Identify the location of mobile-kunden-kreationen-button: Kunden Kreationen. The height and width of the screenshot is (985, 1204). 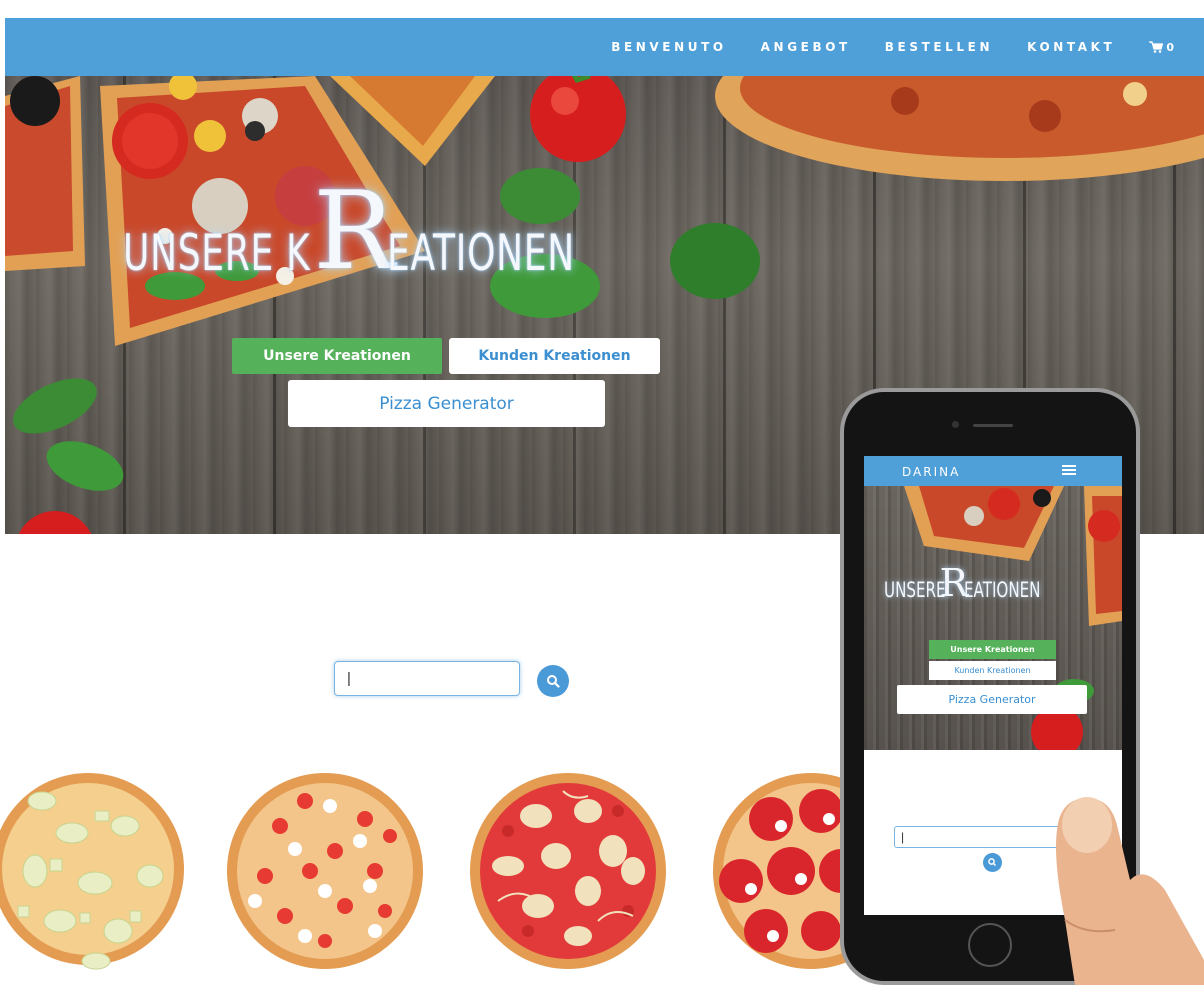
(992, 670).